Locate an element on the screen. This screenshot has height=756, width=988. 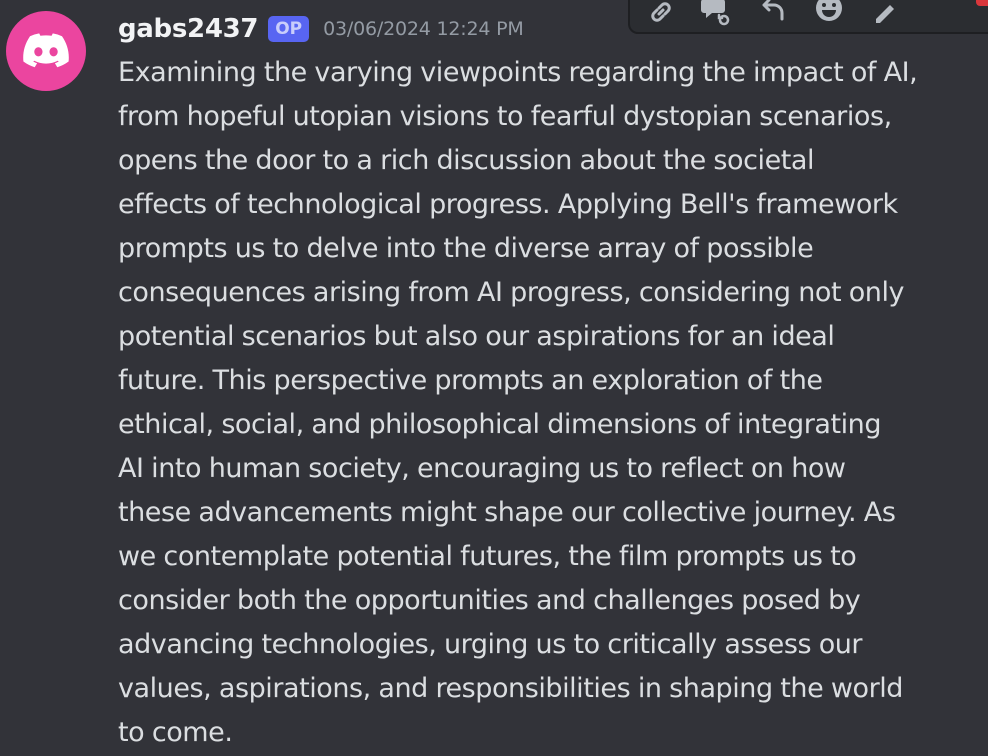
thread-icon is located at coordinates (716, 13).